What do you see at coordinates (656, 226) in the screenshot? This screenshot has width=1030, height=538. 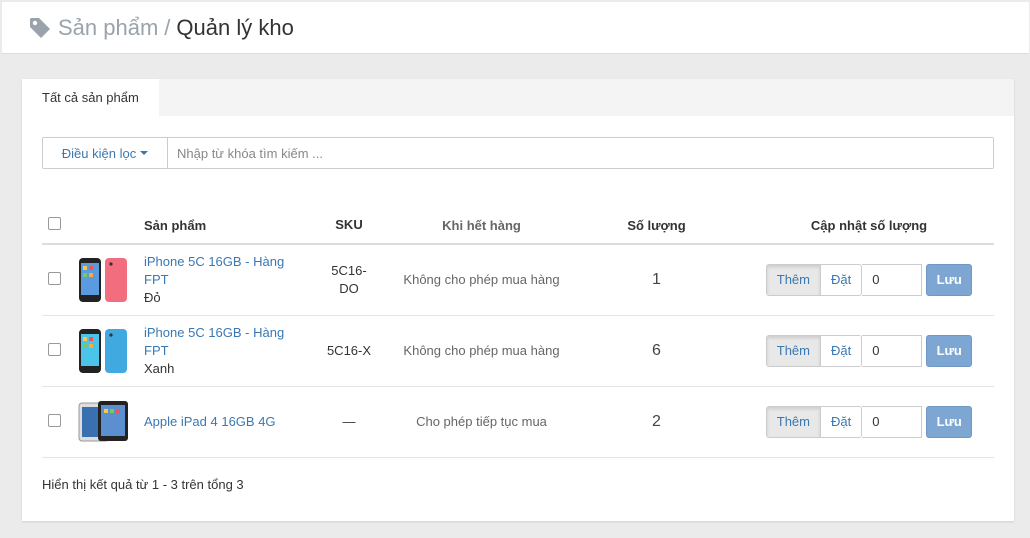 I see `header-quantity: Số lượng` at bounding box center [656, 226].